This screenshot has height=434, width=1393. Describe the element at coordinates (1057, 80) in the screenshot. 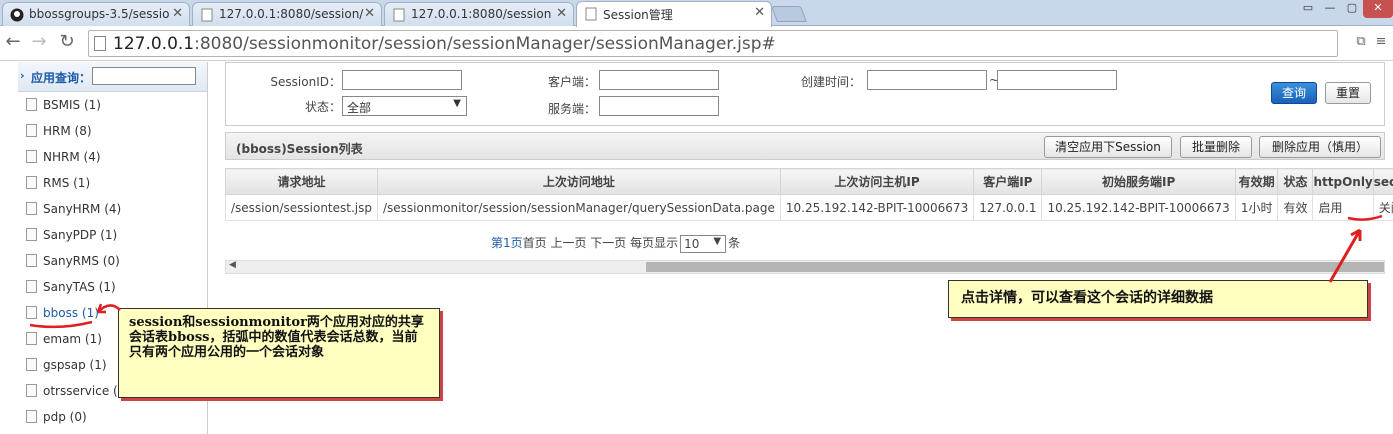

I see `created-end-input` at that location.